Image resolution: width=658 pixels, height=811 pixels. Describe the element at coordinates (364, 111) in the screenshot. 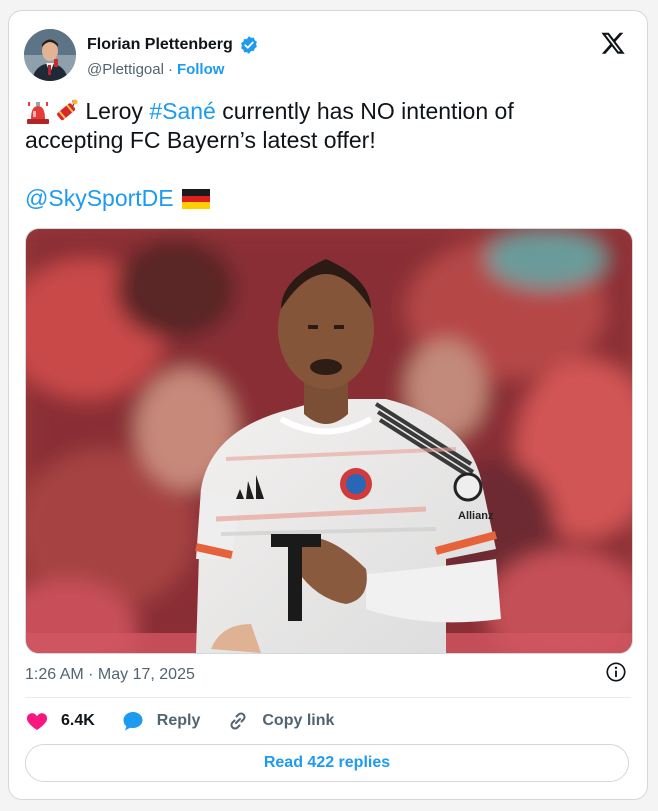

I see `tweet-text-part: currently has NO intention of` at that location.